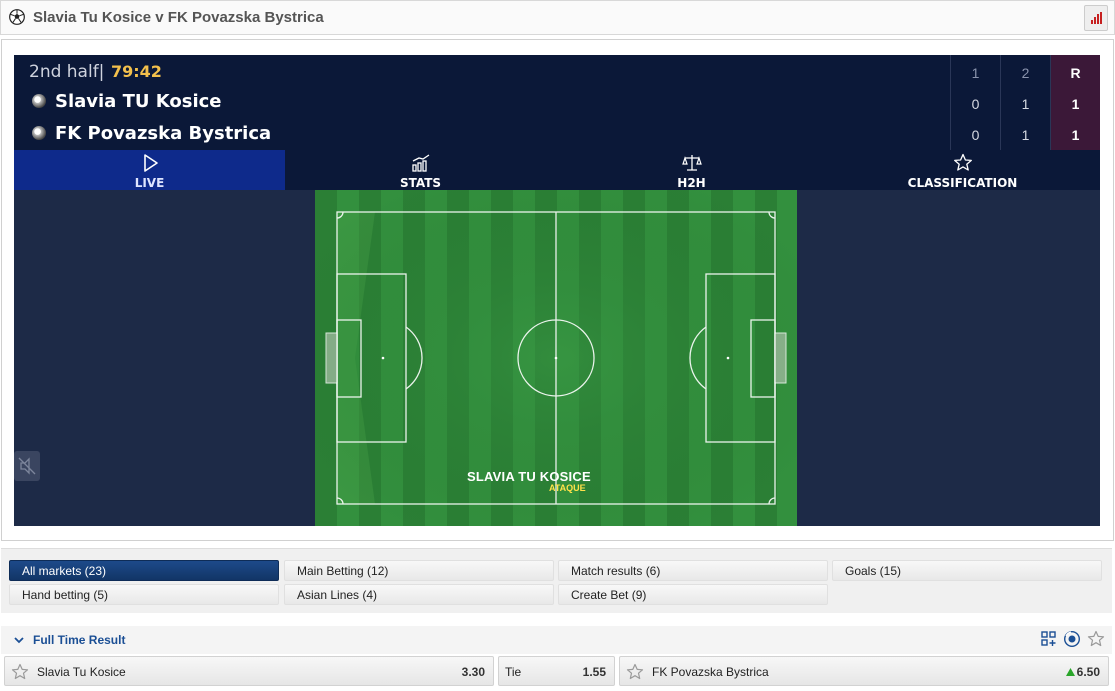 The height and width of the screenshot is (691, 1115). I want to click on soccer-ball-icon, so click(17, 17).